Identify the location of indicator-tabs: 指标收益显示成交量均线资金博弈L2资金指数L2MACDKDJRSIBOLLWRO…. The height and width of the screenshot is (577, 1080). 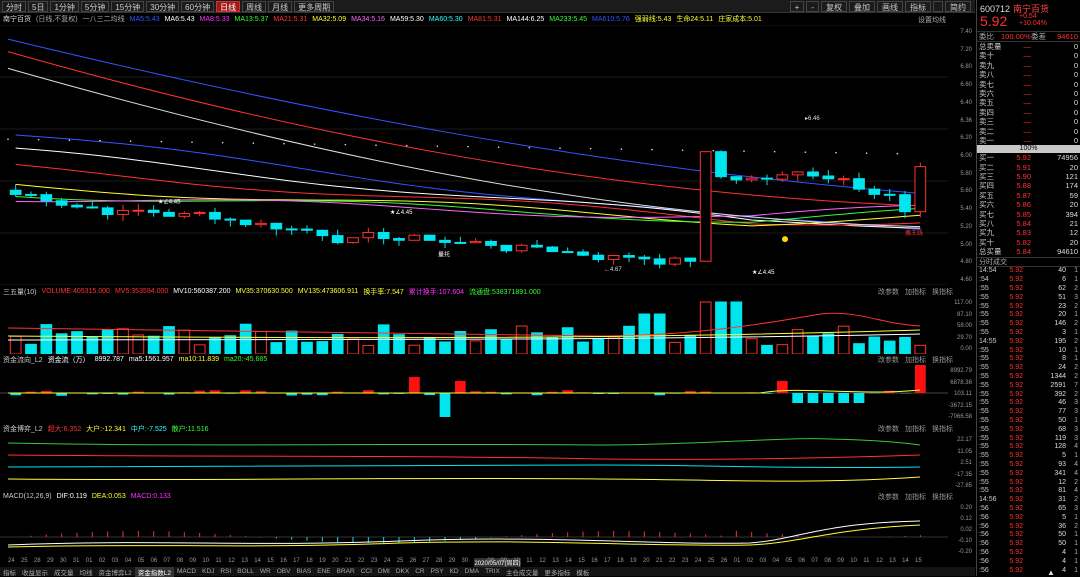
(487, 571).